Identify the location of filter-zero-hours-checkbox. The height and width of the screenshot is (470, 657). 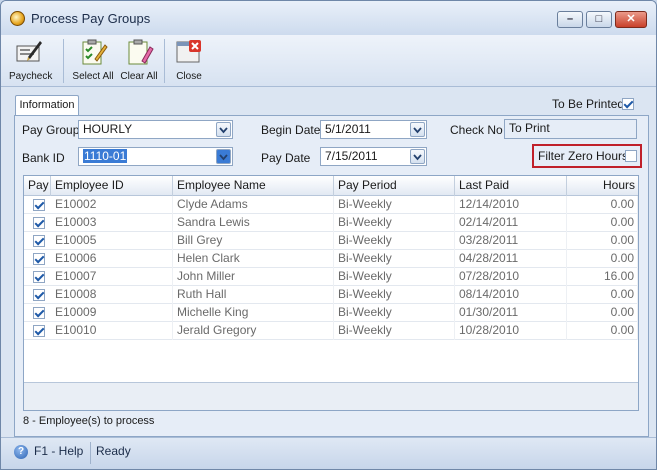
(631, 156).